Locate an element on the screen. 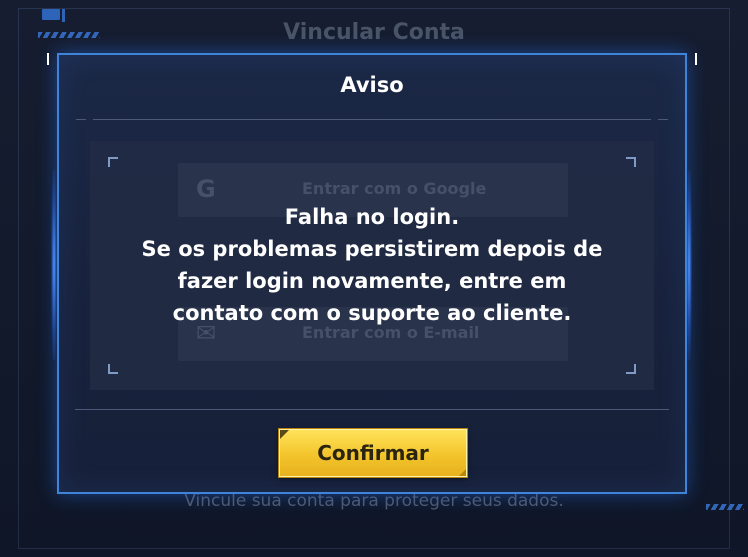 The image size is (748, 557). corner-decoration is located at coordinates (51, 14).